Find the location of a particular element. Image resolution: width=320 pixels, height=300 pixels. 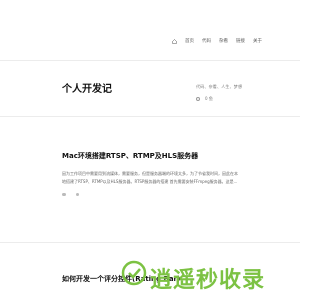

post-meta is located at coordinates (151, 194).